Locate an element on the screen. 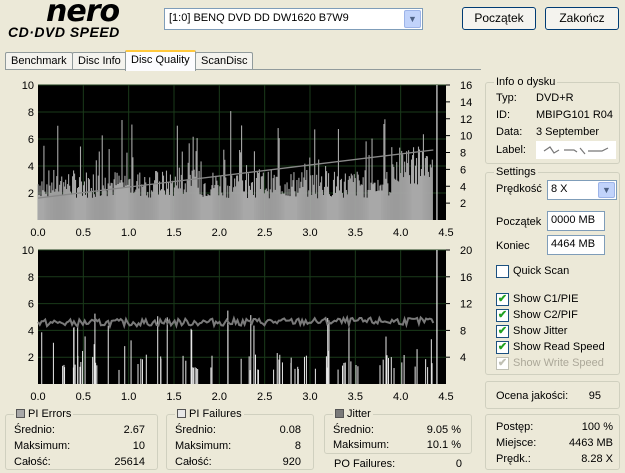 Image resolution: width=625 pixels, height=473 pixels. exit-button: Zakończ is located at coordinates (582, 18).